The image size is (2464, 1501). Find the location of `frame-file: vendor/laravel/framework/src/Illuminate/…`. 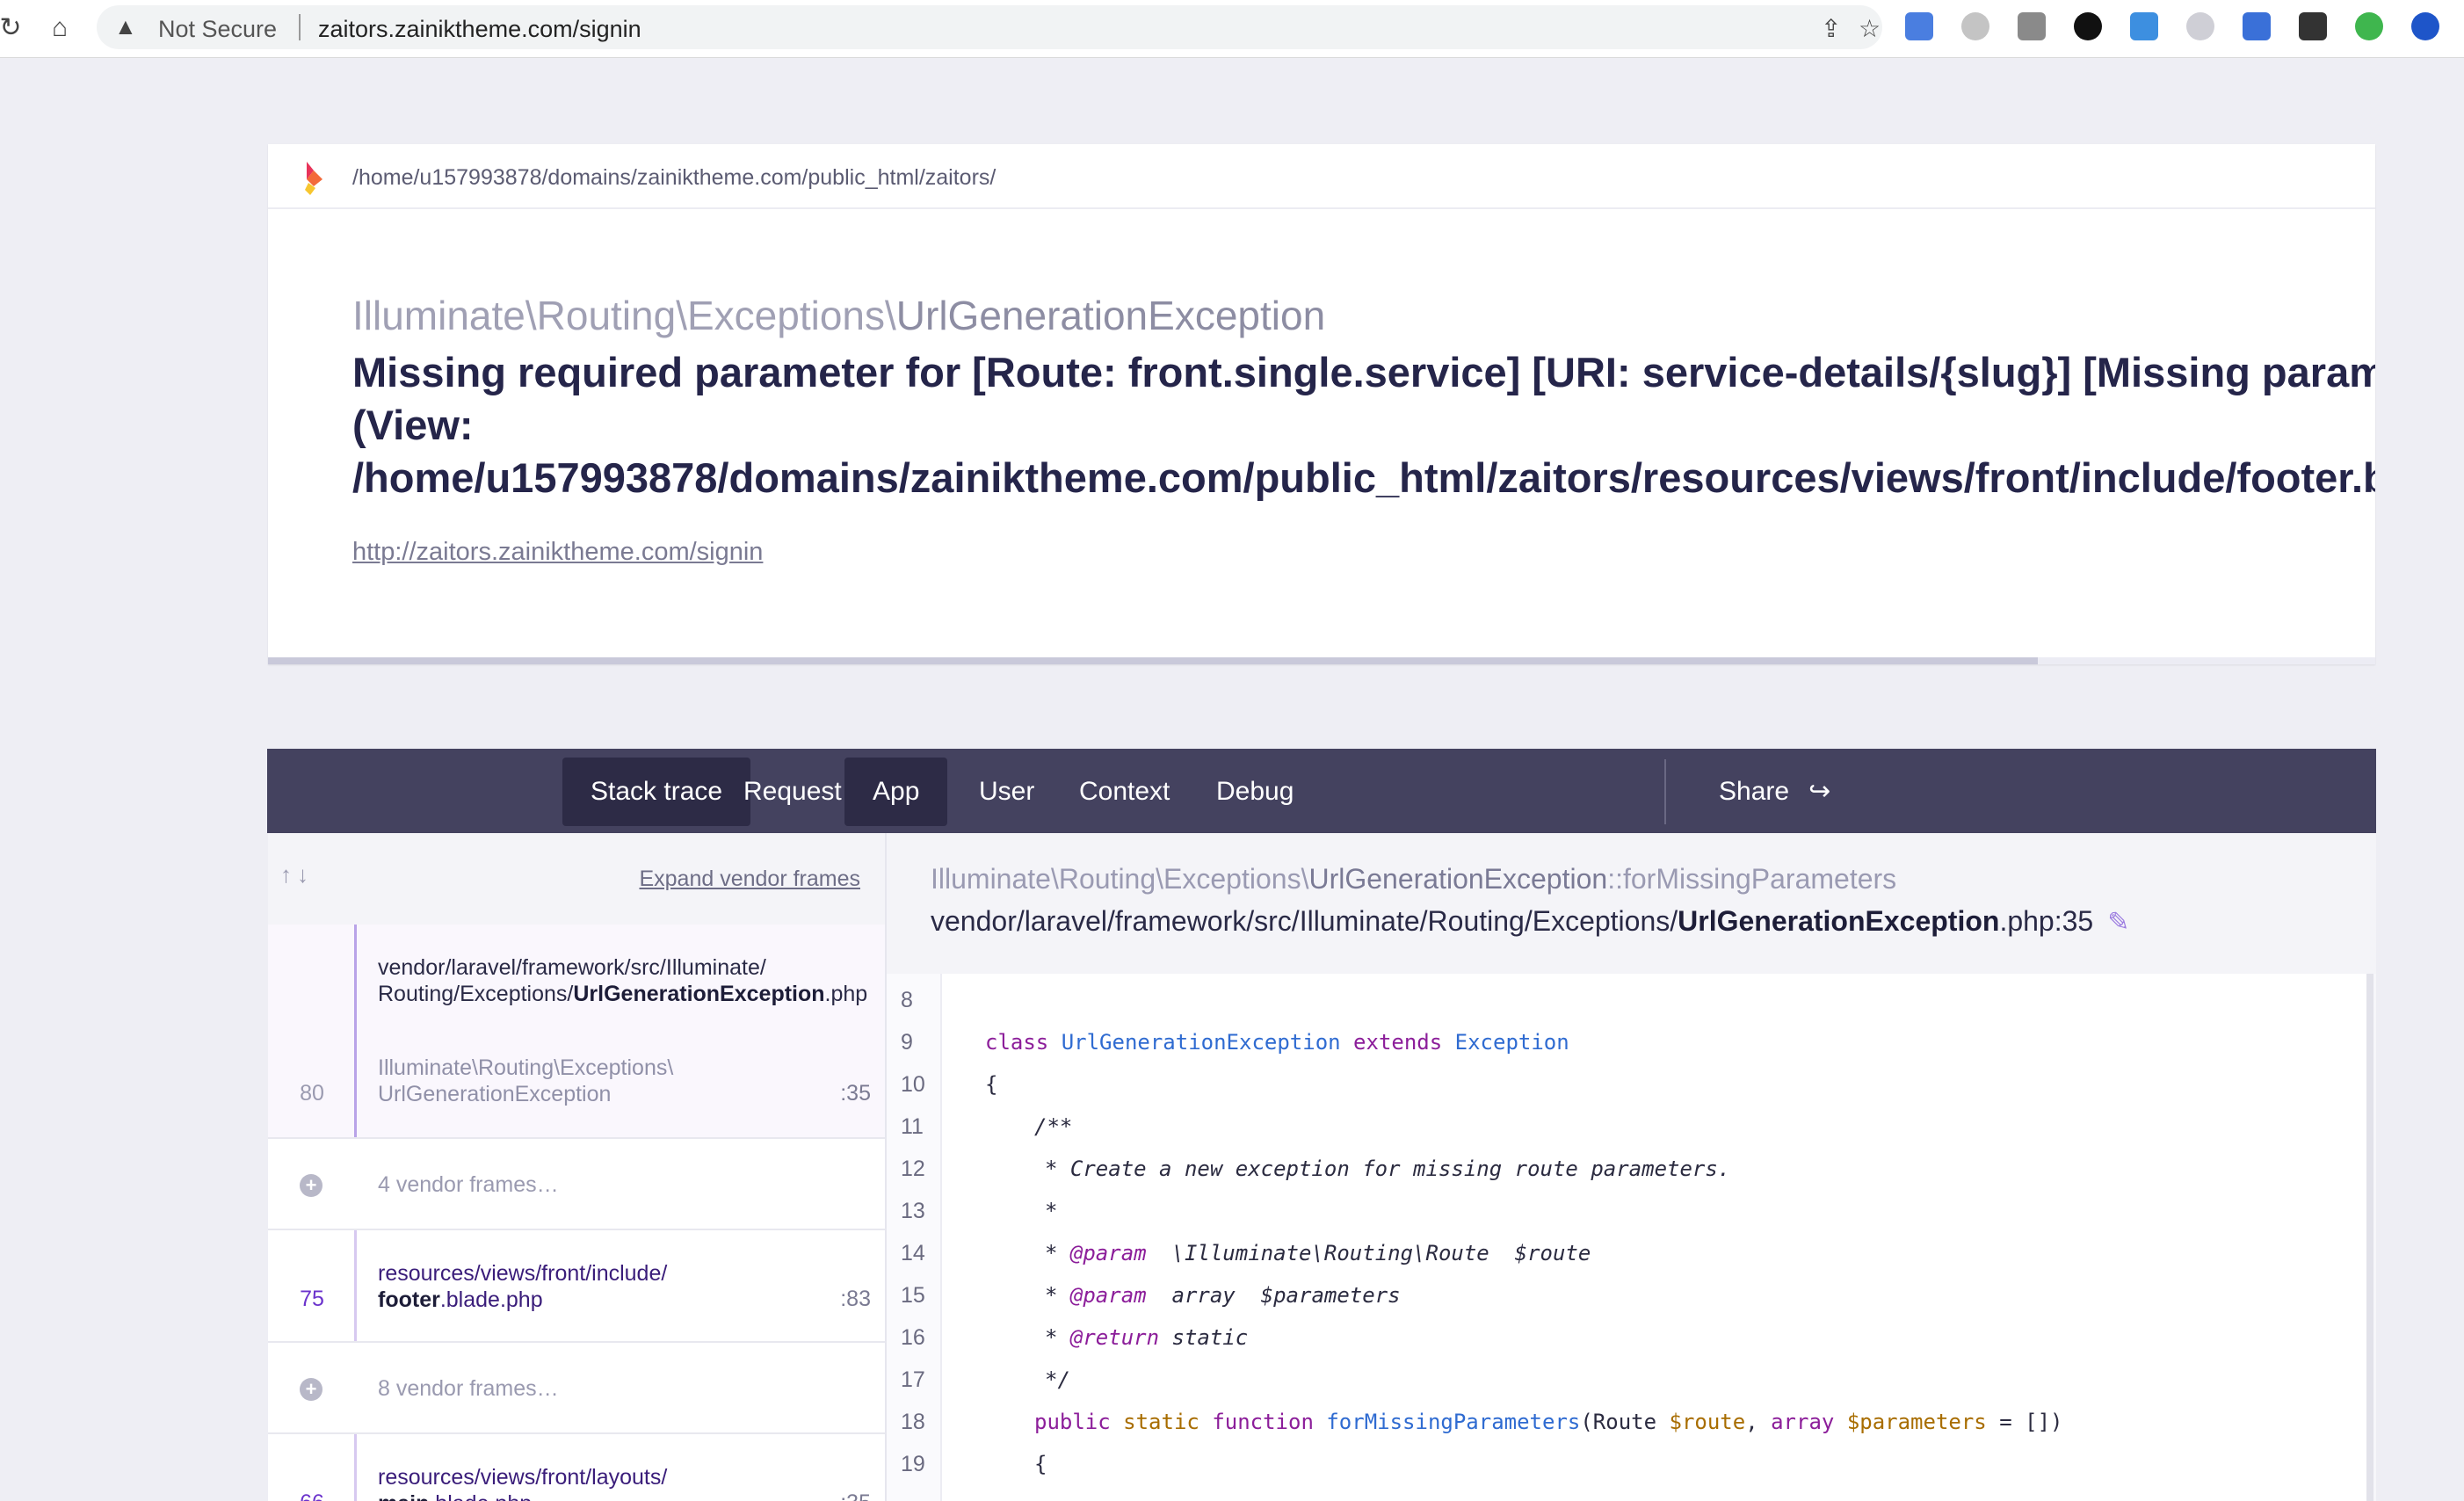

frame-file: vendor/laravel/framework/src/Illuminate/… is located at coordinates (622, 980).